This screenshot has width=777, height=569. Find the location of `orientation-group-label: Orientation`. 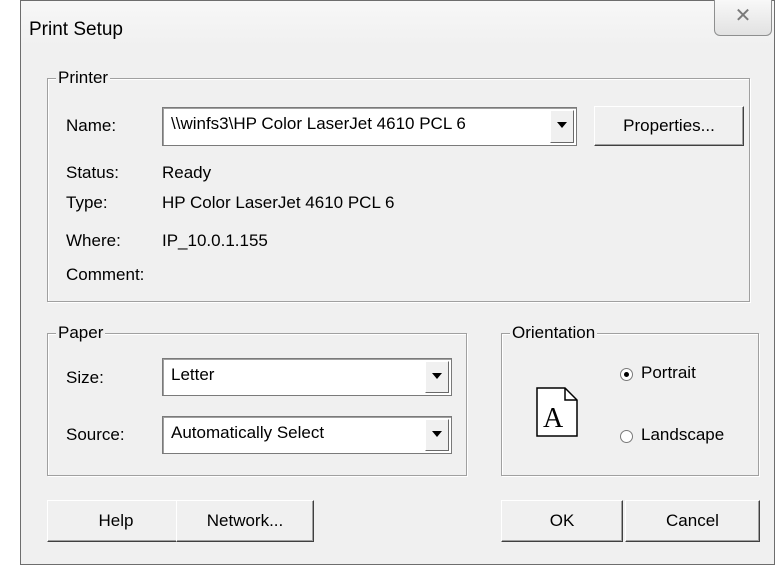

orientation-group-label: Orientation is located at coordinates (554, 333).